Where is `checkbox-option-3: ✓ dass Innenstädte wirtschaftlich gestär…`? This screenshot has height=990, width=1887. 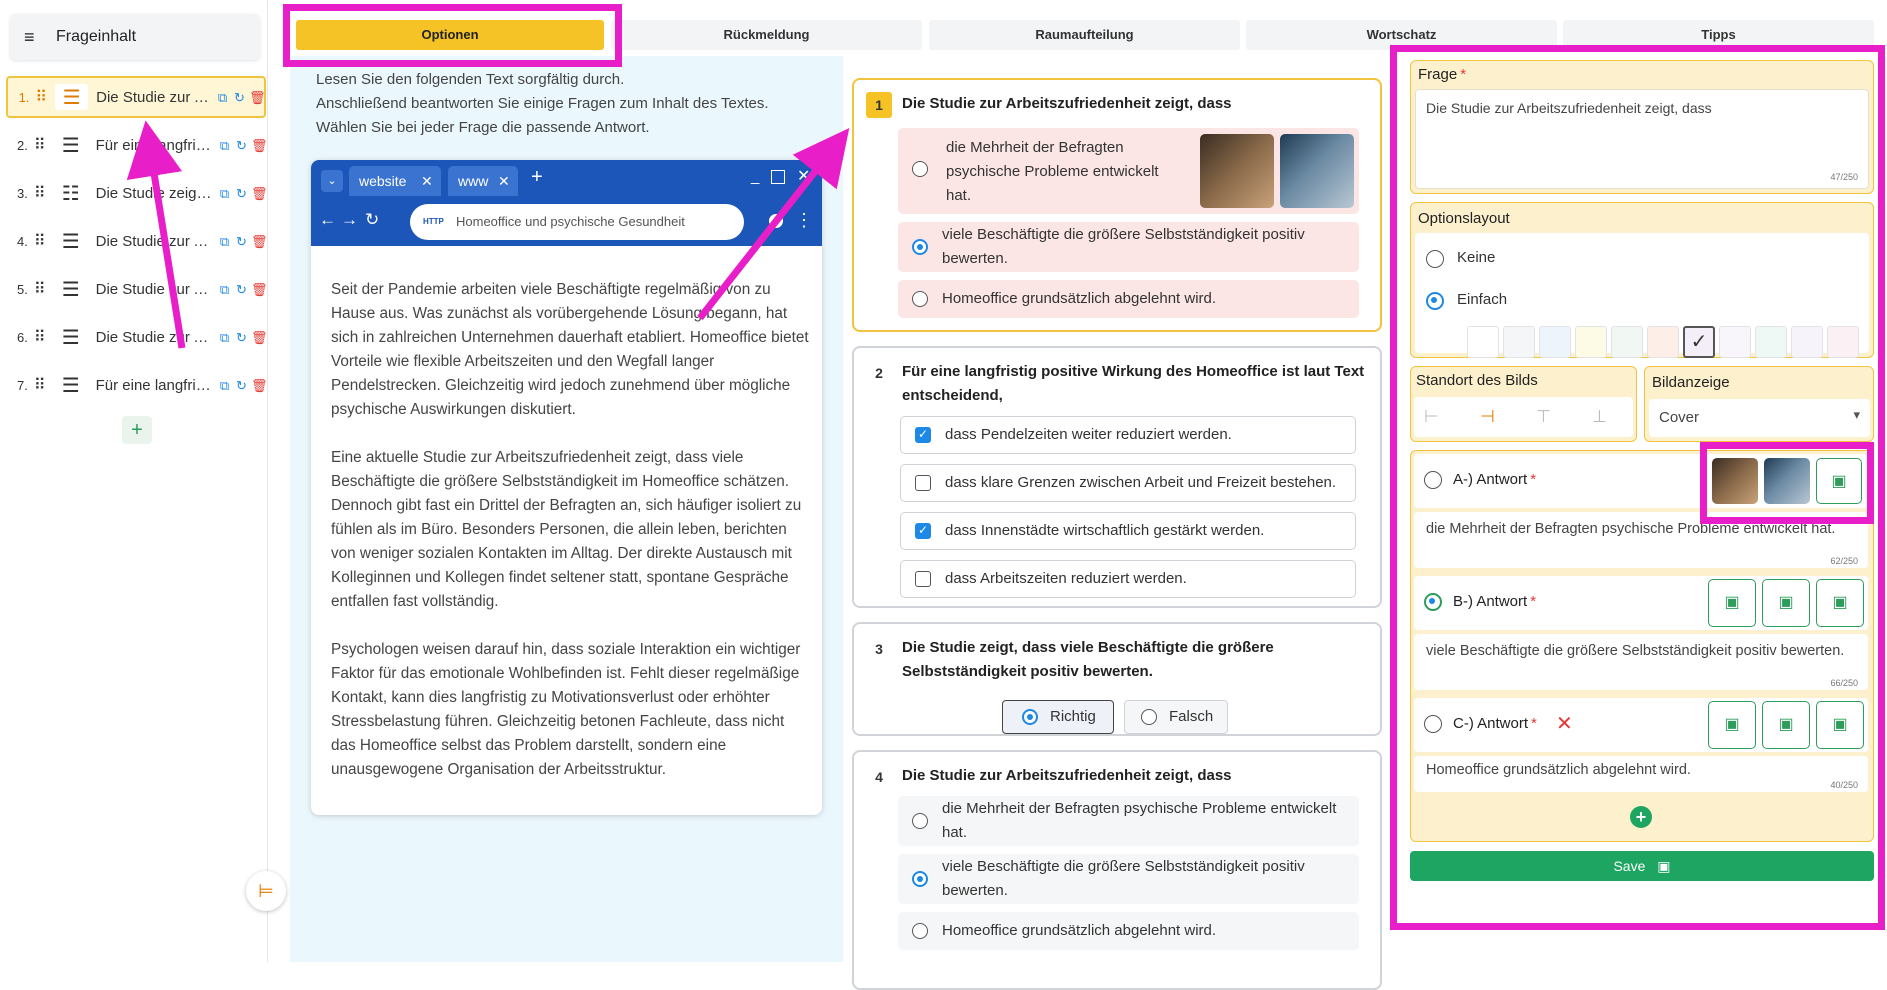
checkbox-option-3: ✓ dass Innenstädte wirtschaftlich gestär… is located at coordinates (1128, 531).